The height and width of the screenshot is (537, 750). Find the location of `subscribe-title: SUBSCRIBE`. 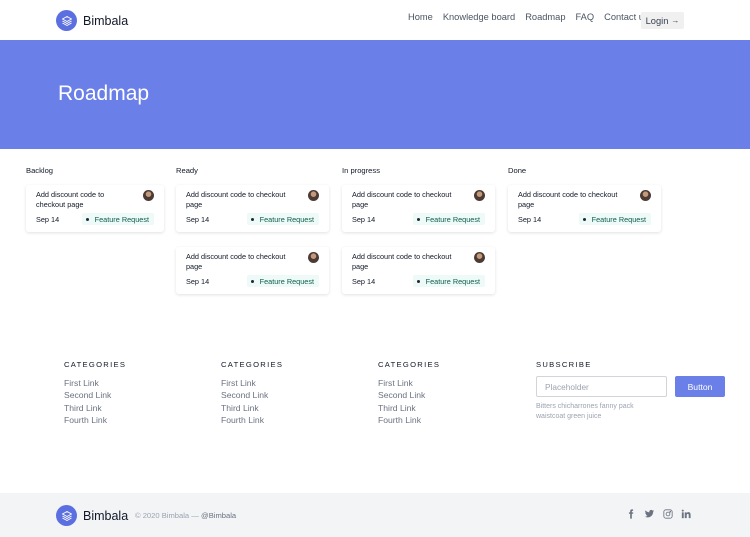

subscribe-title: SUBSCRIBE is located at coordinates (564, 364).